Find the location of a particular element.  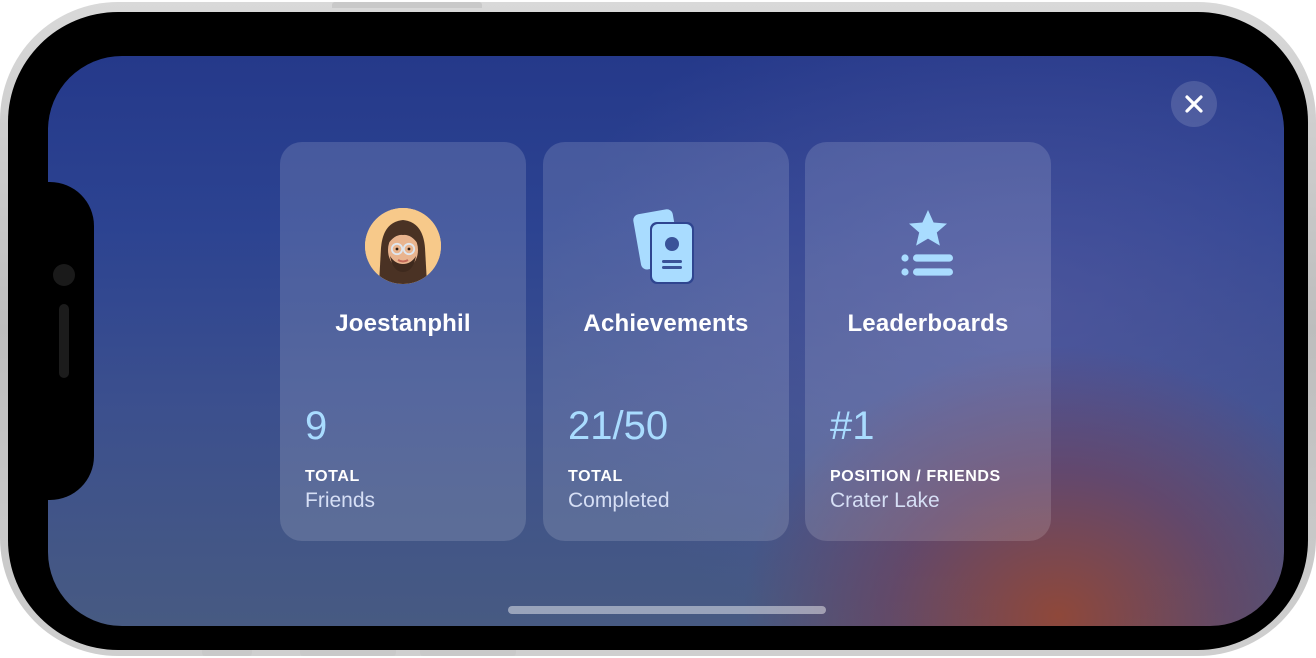

speaker-grille is located at coordinates (64, 341).